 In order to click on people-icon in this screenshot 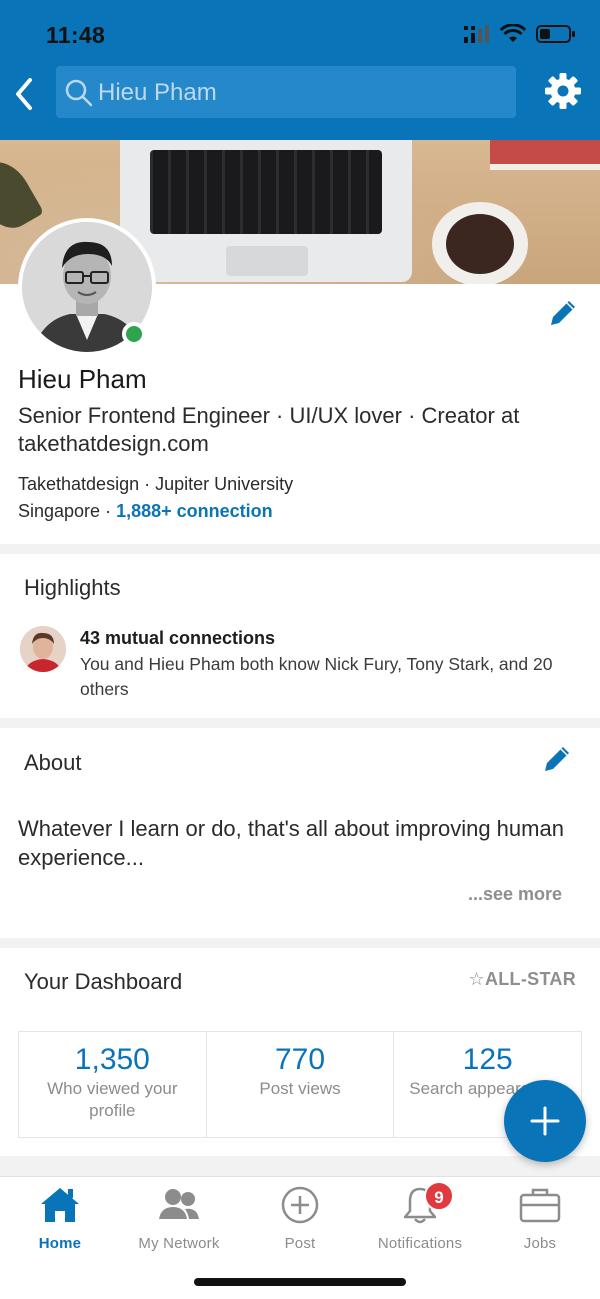, I will do `click(179, 1205)`.